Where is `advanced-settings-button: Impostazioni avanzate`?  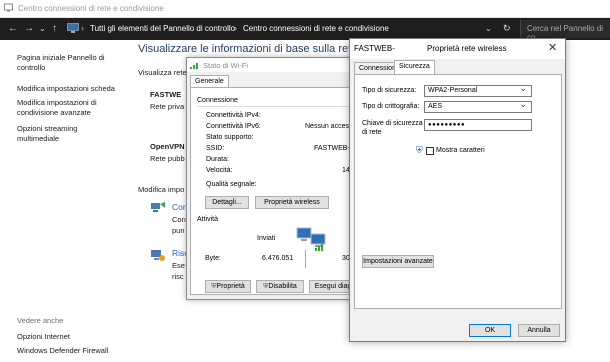
advanced-settings-button: Impostazioni avanzate is located at coordinates (398, 261).